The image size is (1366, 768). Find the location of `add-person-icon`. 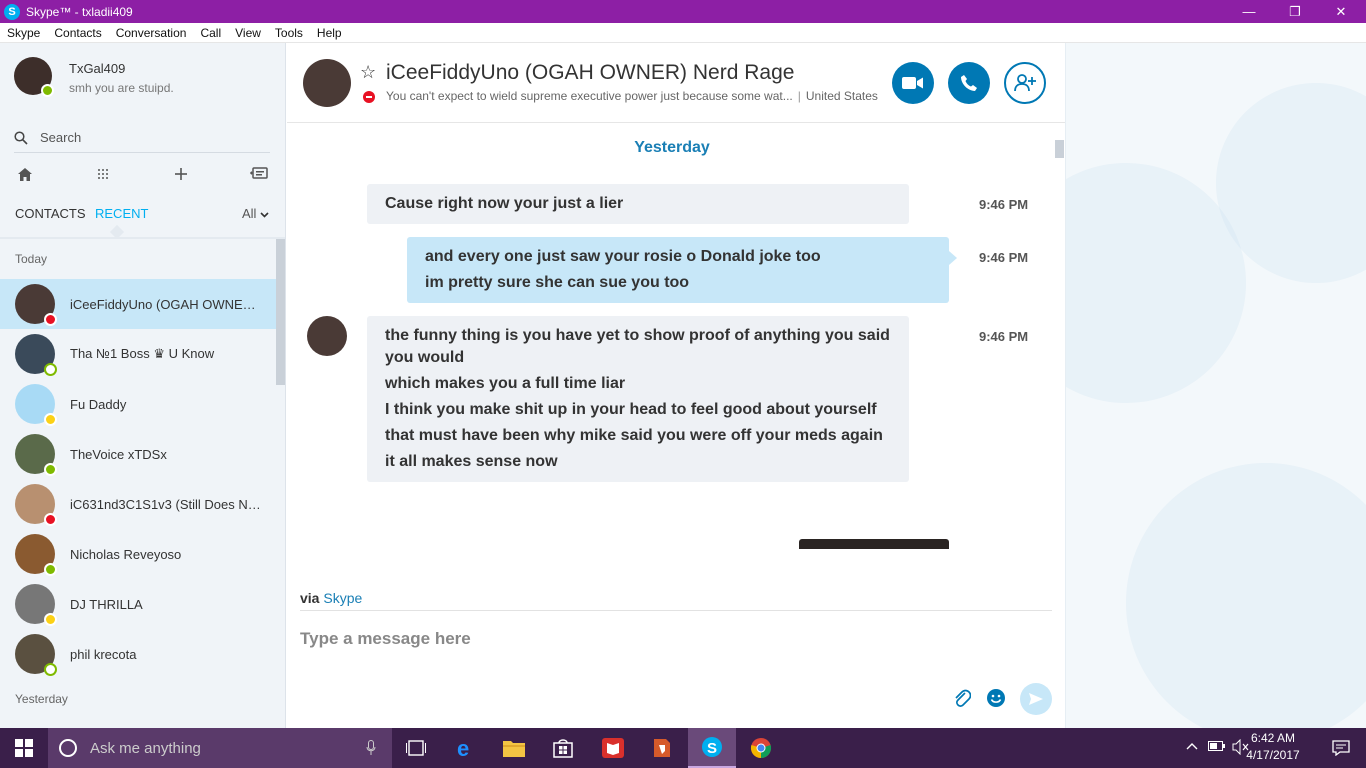

add-person-icon is located at coordinates (1025, 83).